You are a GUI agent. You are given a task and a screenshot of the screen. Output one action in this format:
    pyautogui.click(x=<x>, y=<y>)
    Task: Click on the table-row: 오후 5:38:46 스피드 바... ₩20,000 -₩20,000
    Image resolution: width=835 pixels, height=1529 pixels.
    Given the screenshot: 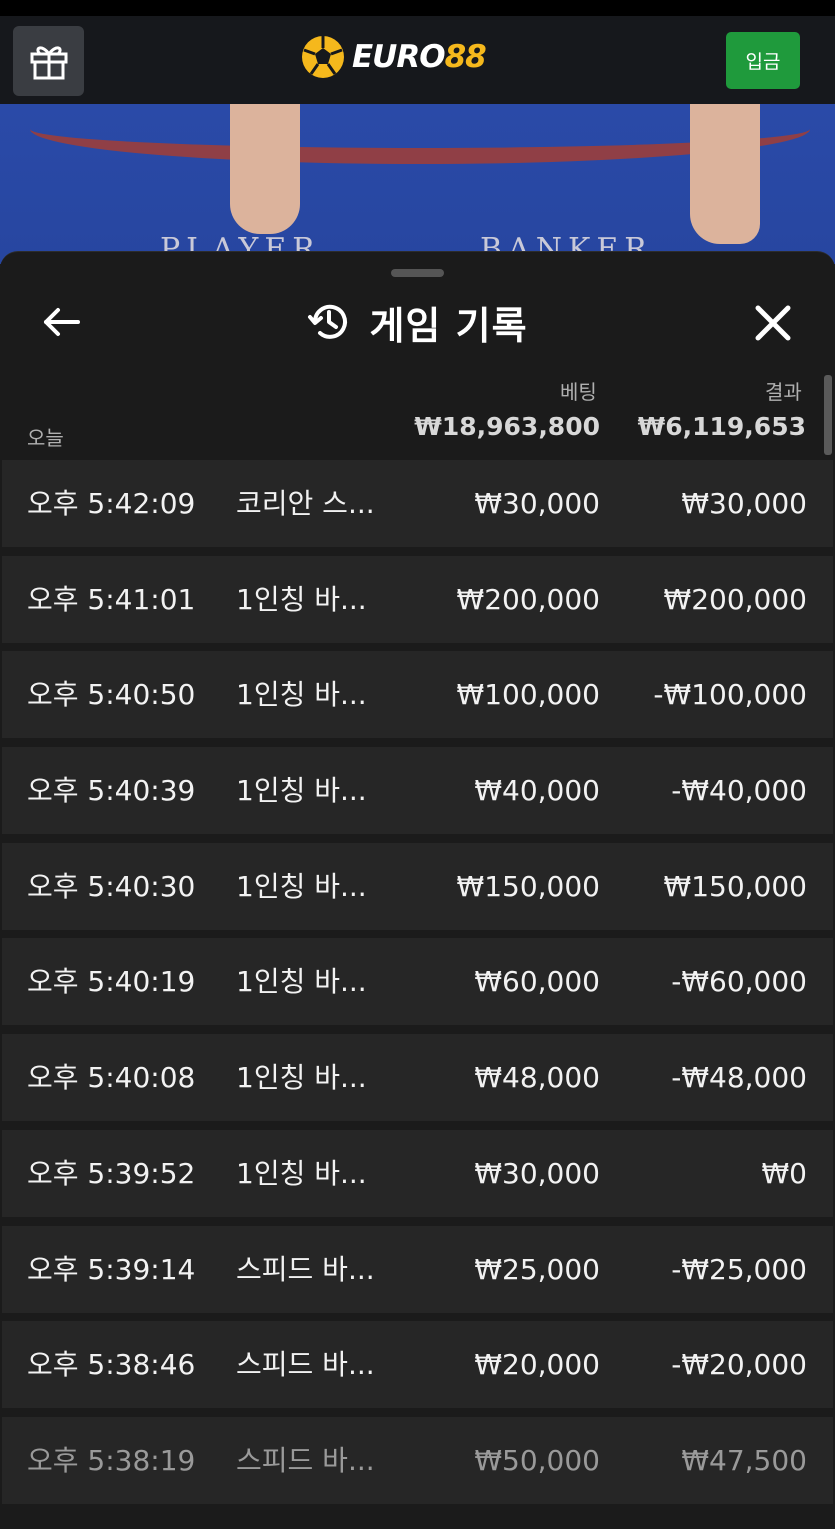 What is the action you would take?
    pyautogui.click(x=417, y=1365)
    